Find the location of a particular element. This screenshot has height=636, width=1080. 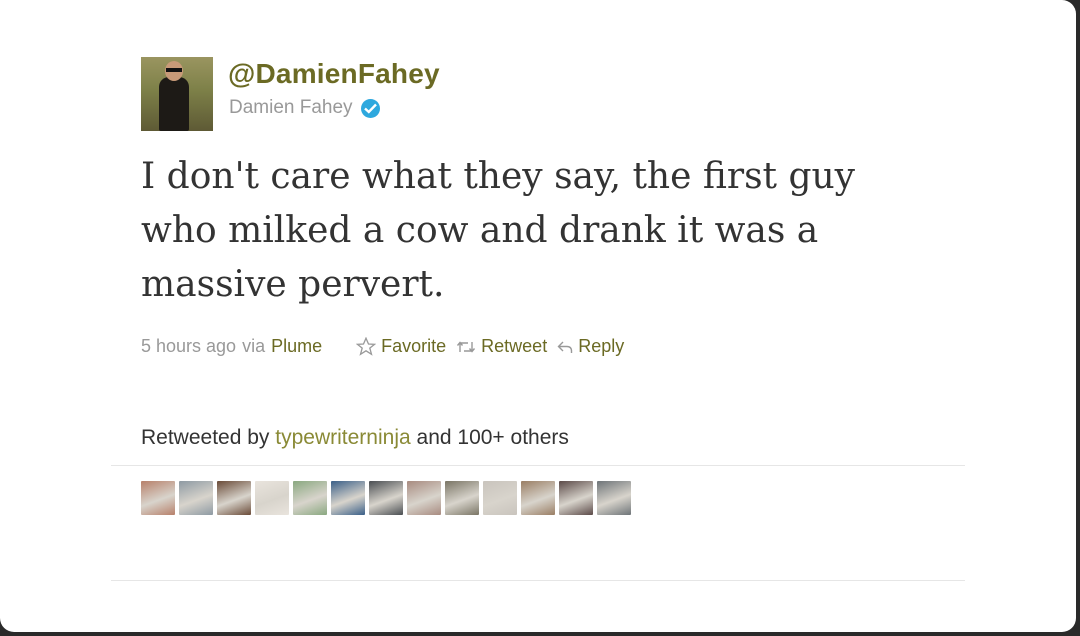

retweet-label: Retweet is located at coordinates (514, 346).